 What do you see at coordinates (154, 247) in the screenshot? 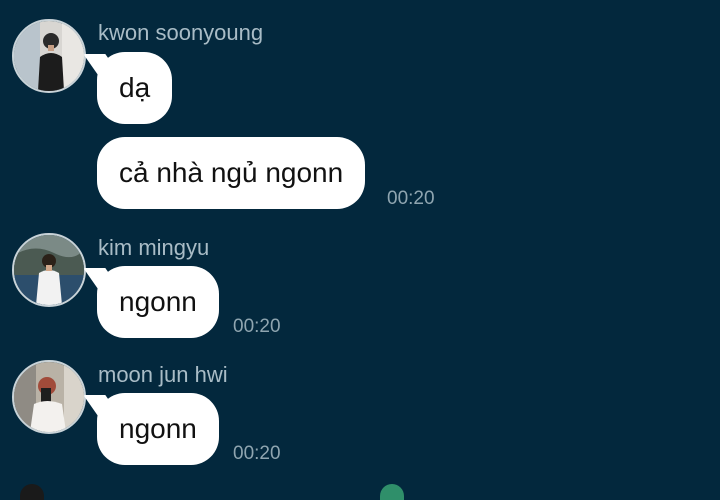
I see `sender-name: kim mingyu` at bounding box center [154, 247].